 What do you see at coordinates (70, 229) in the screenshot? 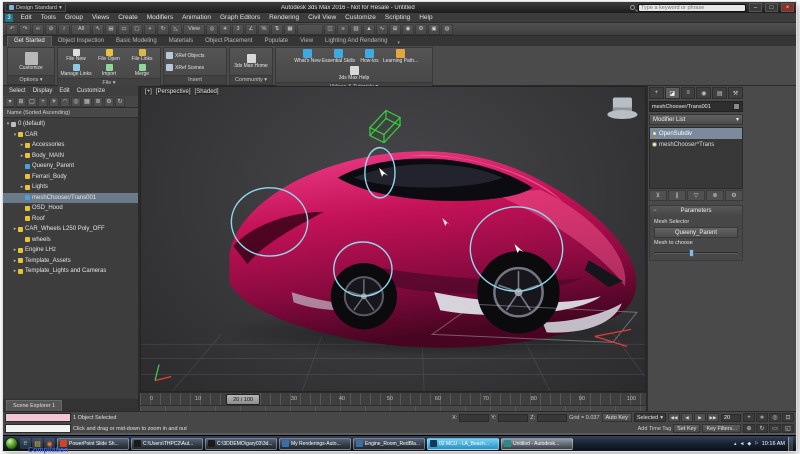
I see `scene-explorer-row: ▸ CAR_Wheels L250 Poly_OFF` at bounding box center [70, 229].